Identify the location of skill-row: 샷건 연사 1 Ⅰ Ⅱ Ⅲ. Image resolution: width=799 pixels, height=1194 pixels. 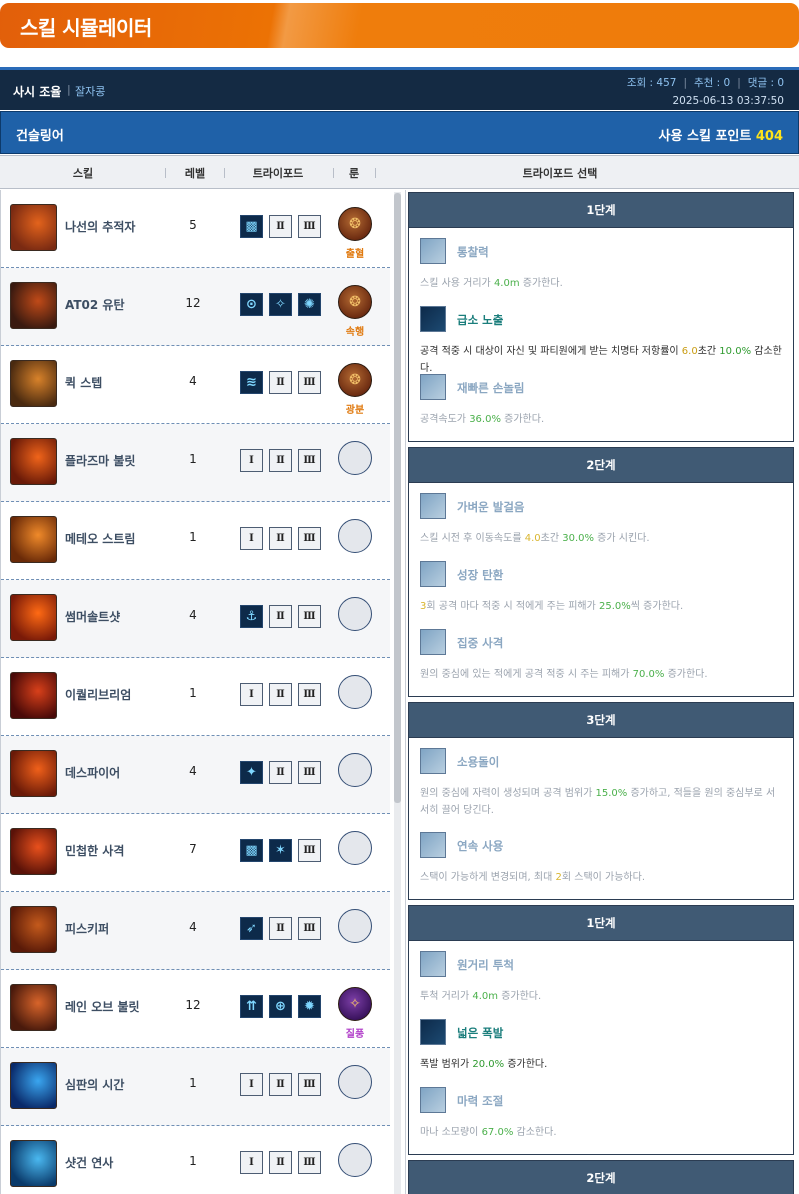
(195, 1160).